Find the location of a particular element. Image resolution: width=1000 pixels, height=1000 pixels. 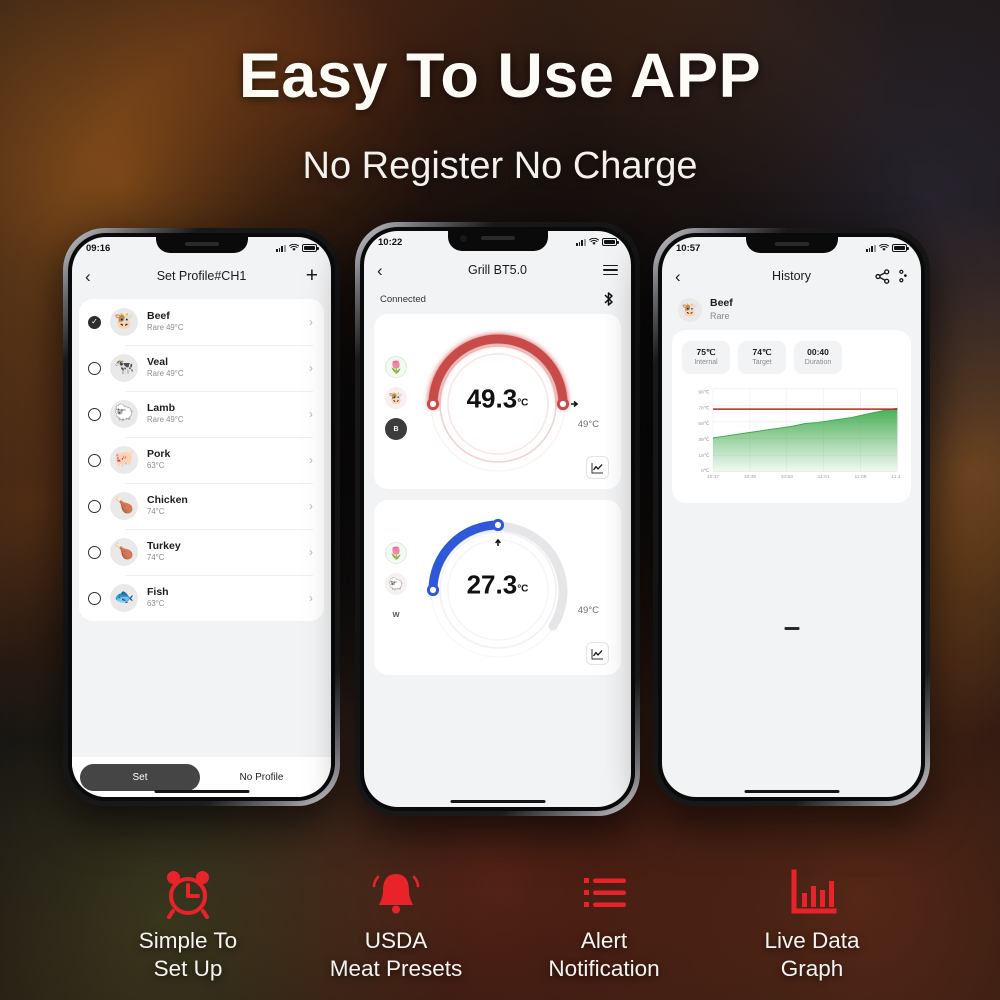

hamburger-icon is located at coordinates (610, 270).